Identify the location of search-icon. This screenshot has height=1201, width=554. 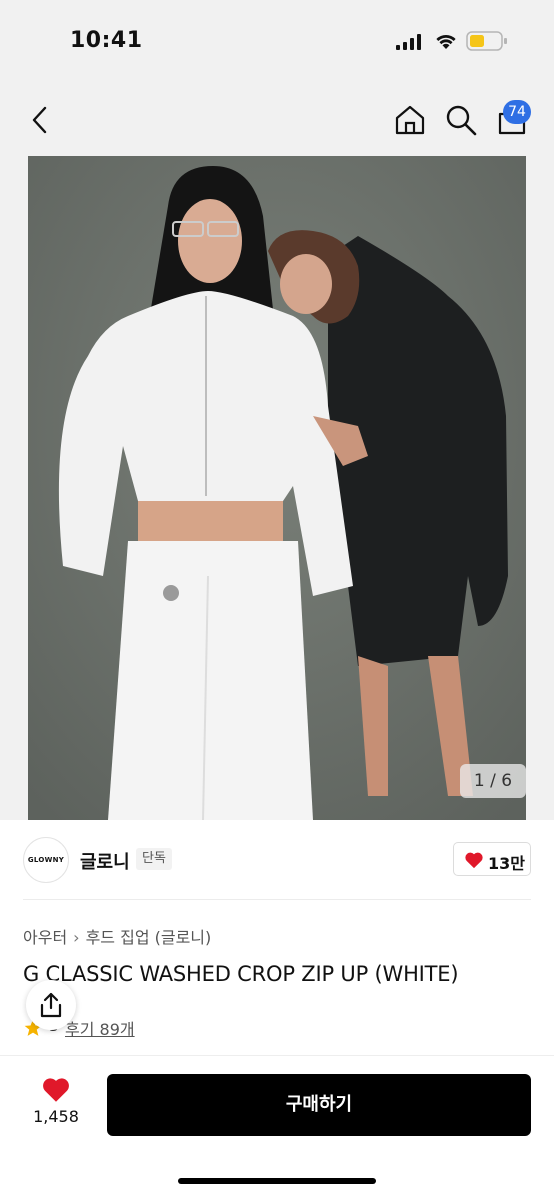
(461, 120).